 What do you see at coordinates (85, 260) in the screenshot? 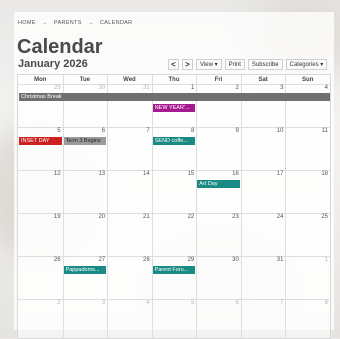
I see `day-number: 27` at bounding box center [85, 260].